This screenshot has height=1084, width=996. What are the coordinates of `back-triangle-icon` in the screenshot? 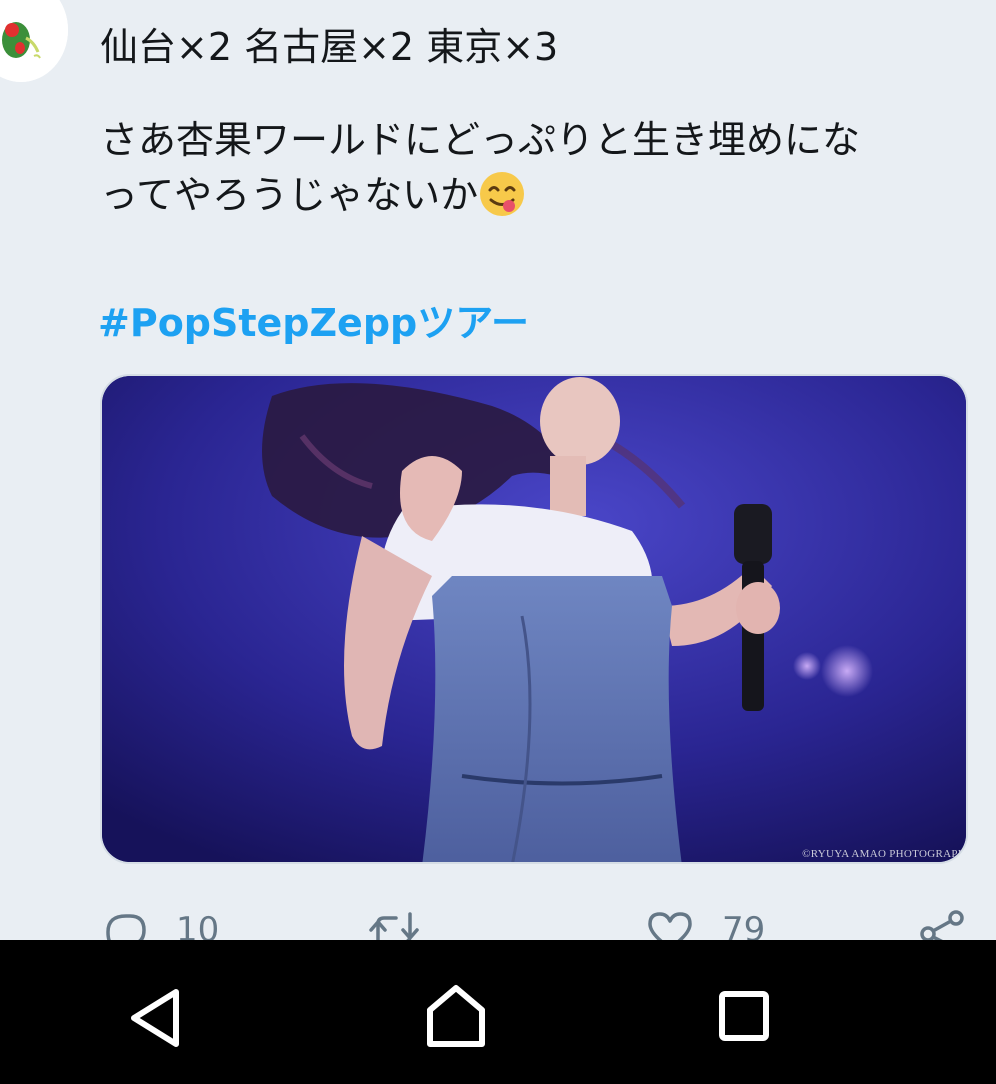 It's located at (155, 1018).